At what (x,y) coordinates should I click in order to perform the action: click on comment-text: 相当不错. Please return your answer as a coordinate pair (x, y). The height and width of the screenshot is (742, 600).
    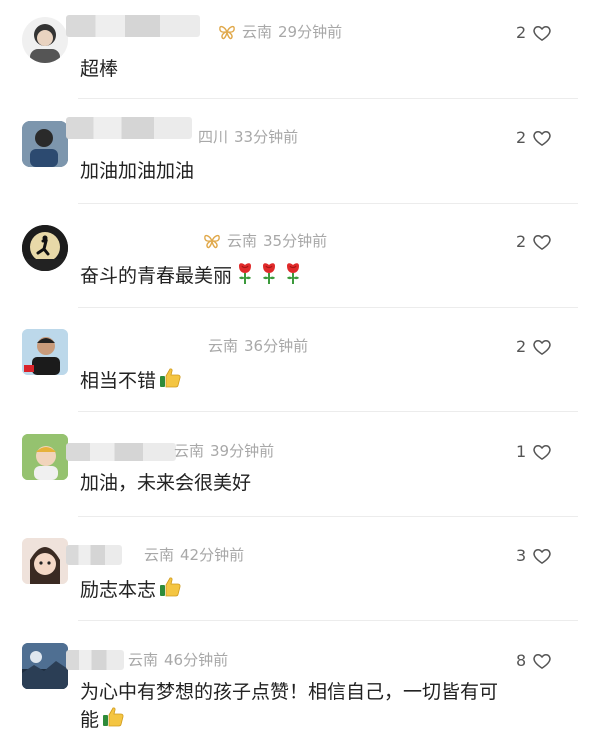
    Looking at the image, I should click on (118, 381).